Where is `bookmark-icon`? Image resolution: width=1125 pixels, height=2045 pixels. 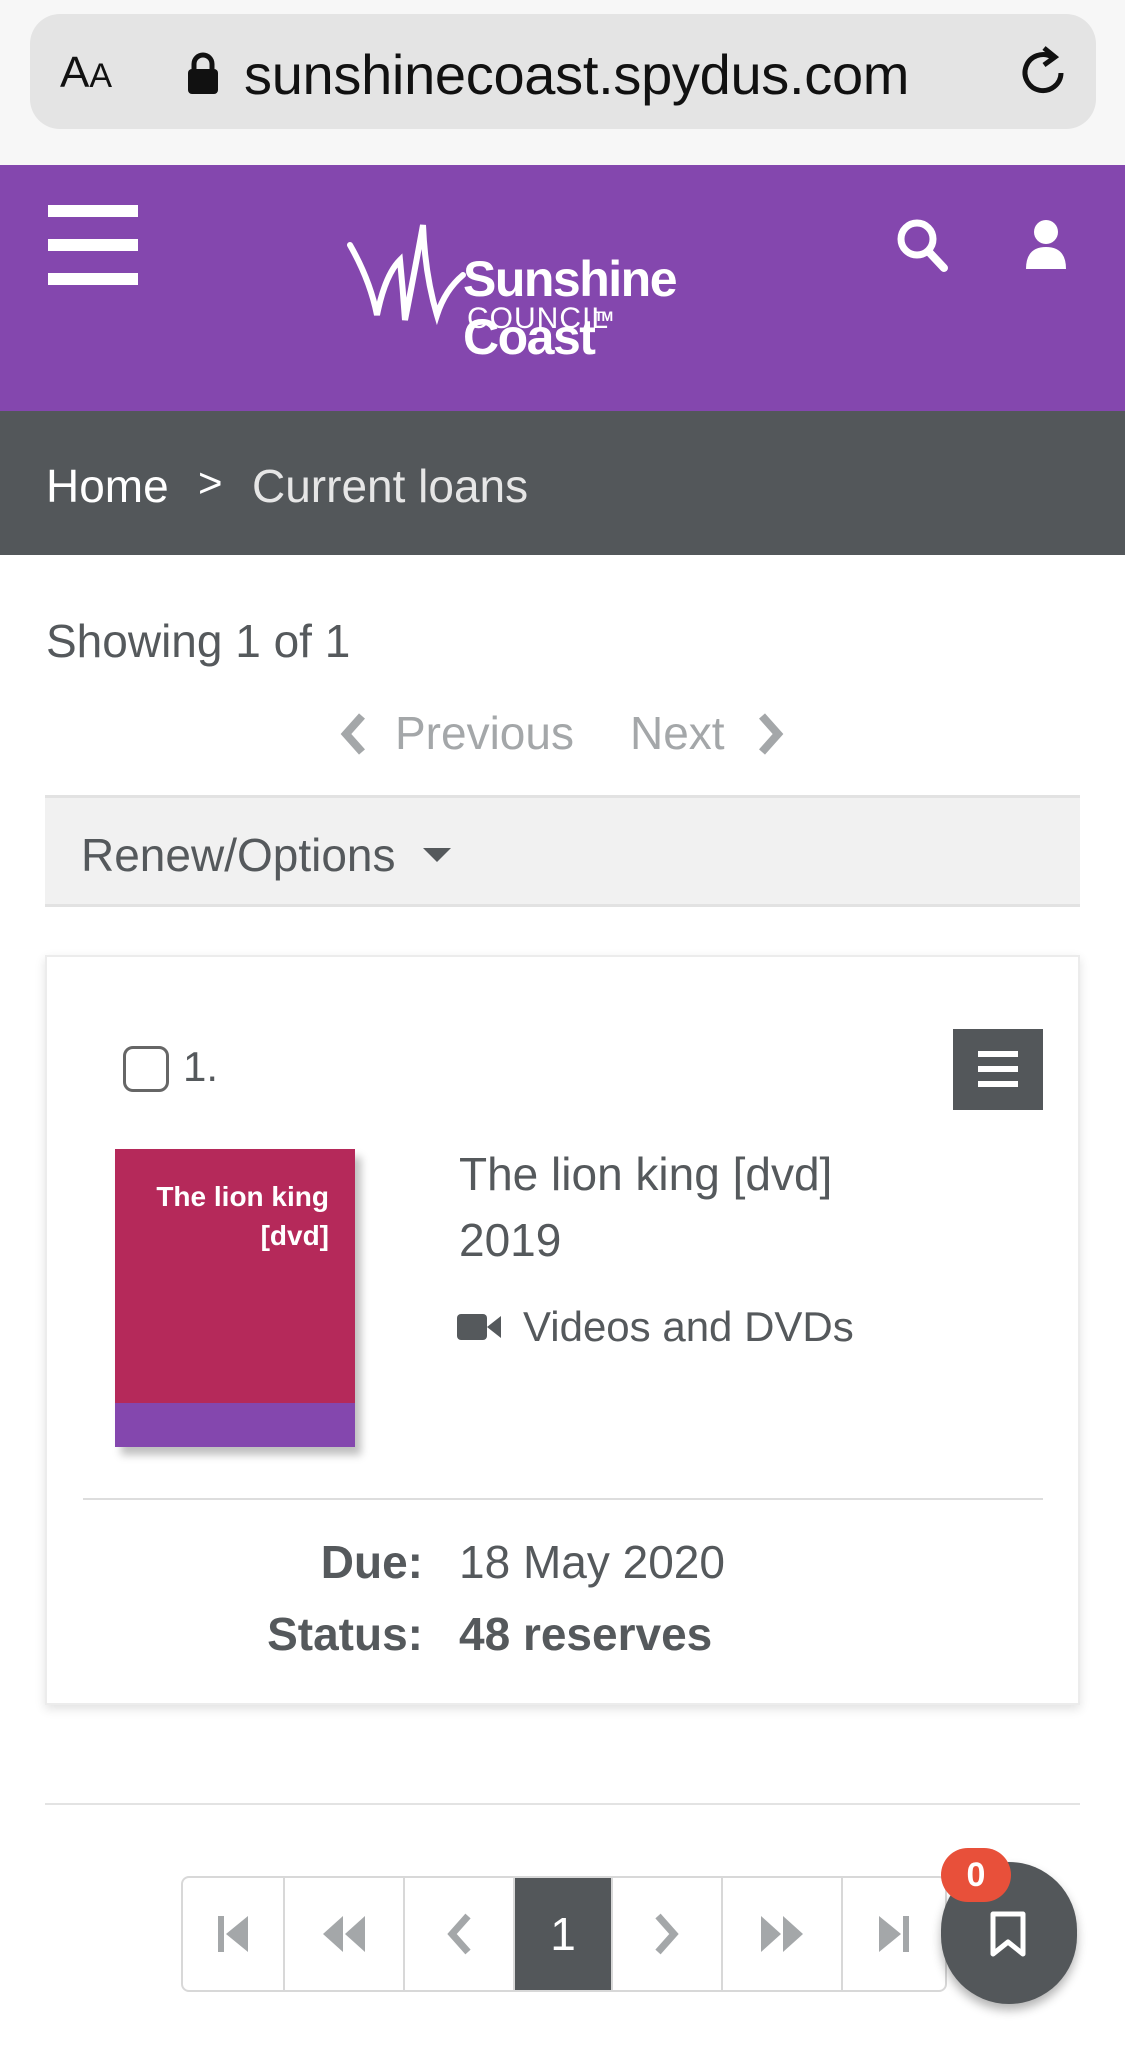 bookmark-icon is located at coordinates (1008, 1934).